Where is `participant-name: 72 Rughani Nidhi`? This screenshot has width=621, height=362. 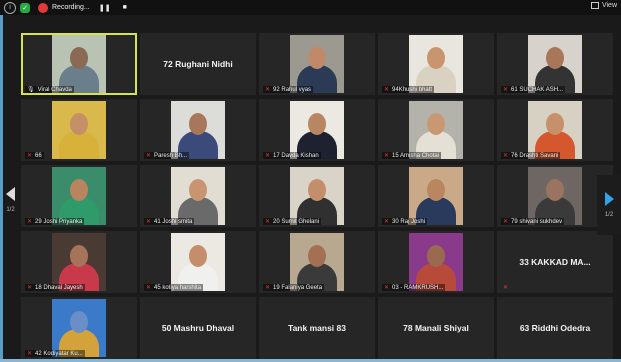 participant-name: 72 Rughani Nidhi is located at coordinates (198, 64).